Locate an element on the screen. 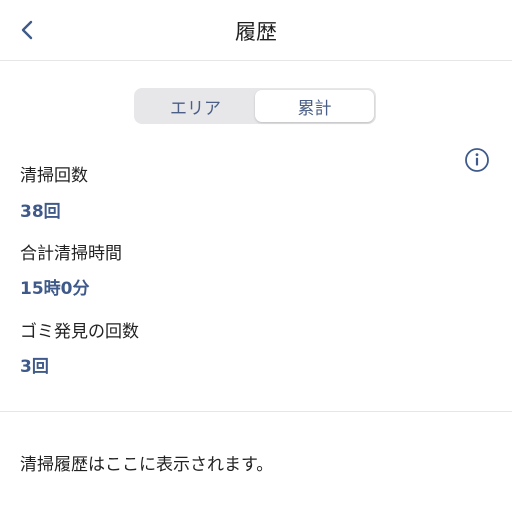 This screenshot has width=512, height=506. info-circle-icon is located at coordinates (477, 160).